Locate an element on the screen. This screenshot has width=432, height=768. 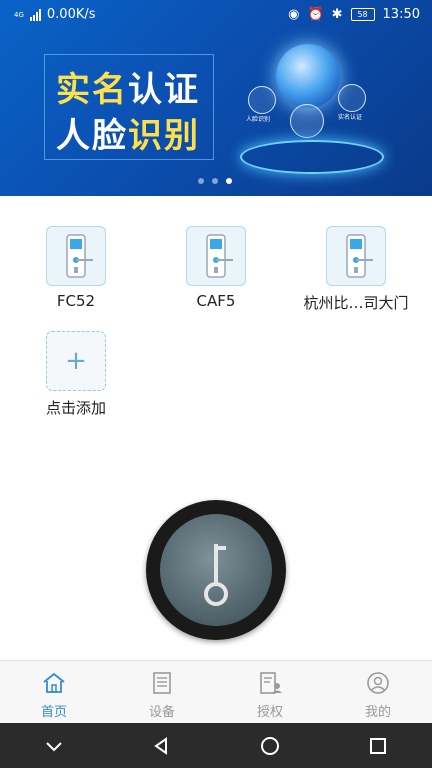
network-speed: 0.00K/s is located at coordinates (71, 14).